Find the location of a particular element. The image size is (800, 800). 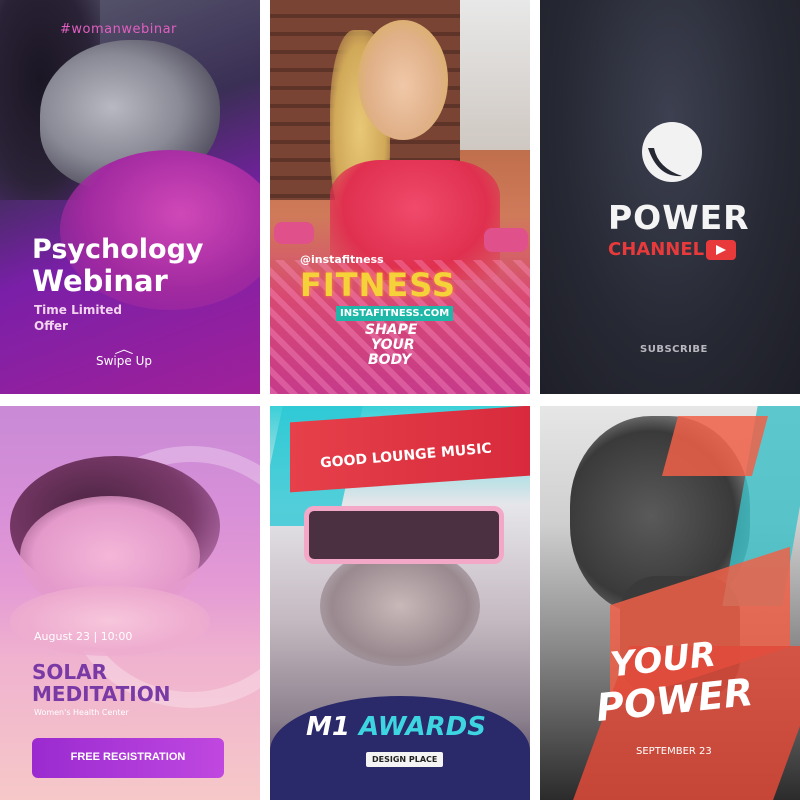

slogan-line3: BODY is located at coordinates (390, 360).